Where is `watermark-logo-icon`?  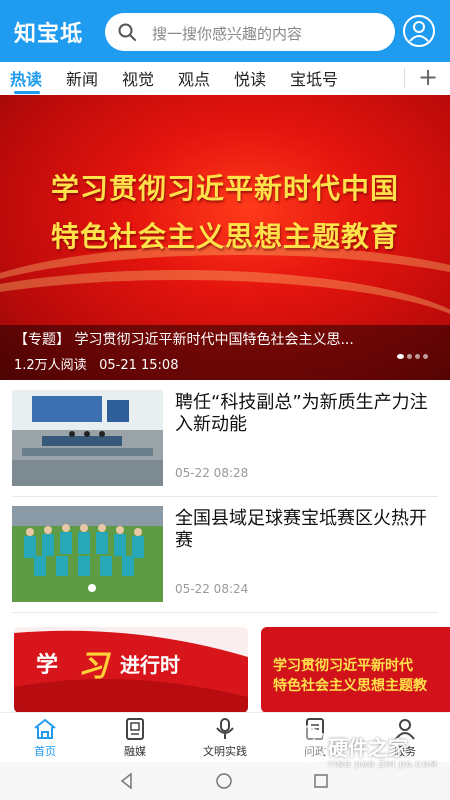 watermark-logo-icon is located at coordinates (308, 744).